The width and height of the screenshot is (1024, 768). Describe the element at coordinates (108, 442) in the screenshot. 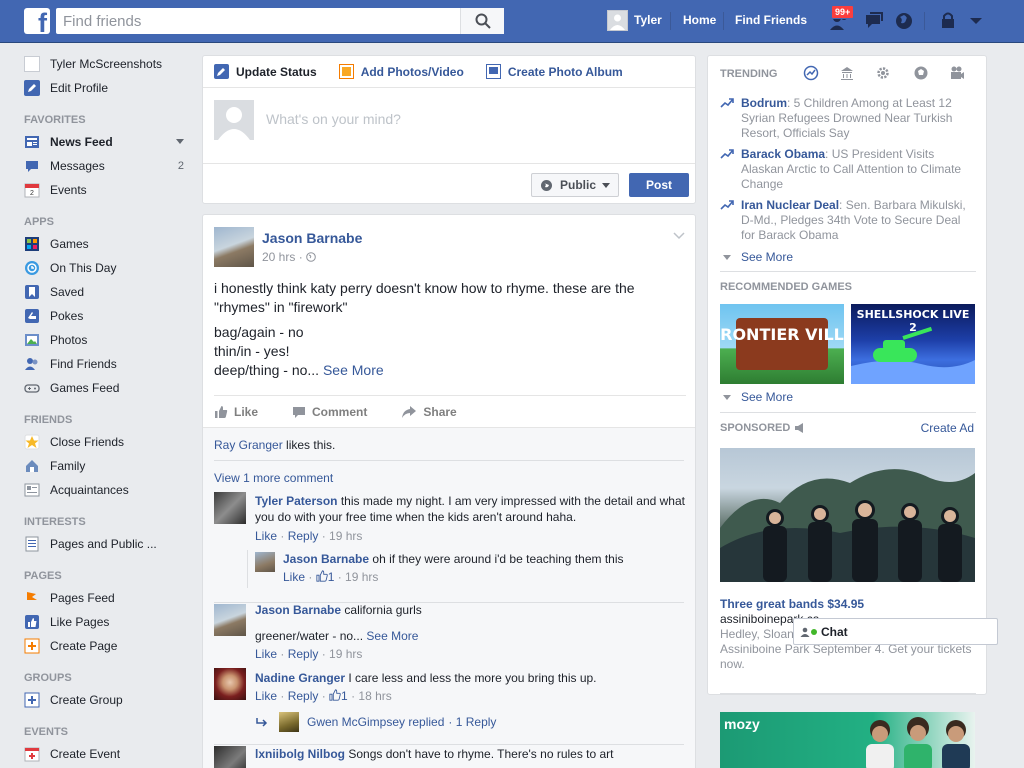

I see `sidebar-item-close-friends: Close Friends` at that location.